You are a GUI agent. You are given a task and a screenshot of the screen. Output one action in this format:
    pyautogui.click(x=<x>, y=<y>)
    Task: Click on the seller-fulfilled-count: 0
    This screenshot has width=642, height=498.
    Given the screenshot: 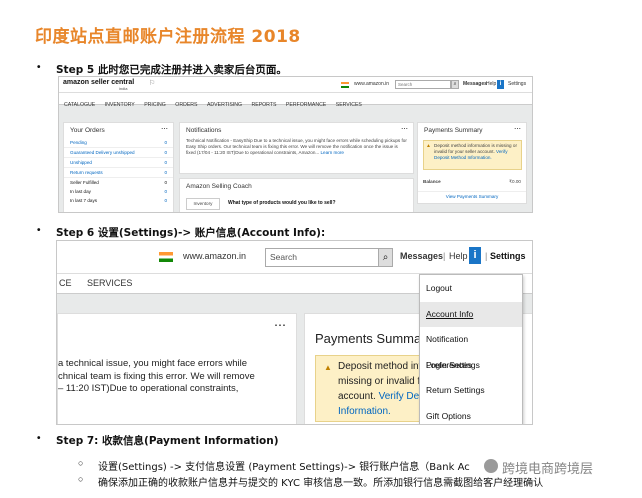 What is the action you would take?
    pyautogui.click(x=165, y=182)
    